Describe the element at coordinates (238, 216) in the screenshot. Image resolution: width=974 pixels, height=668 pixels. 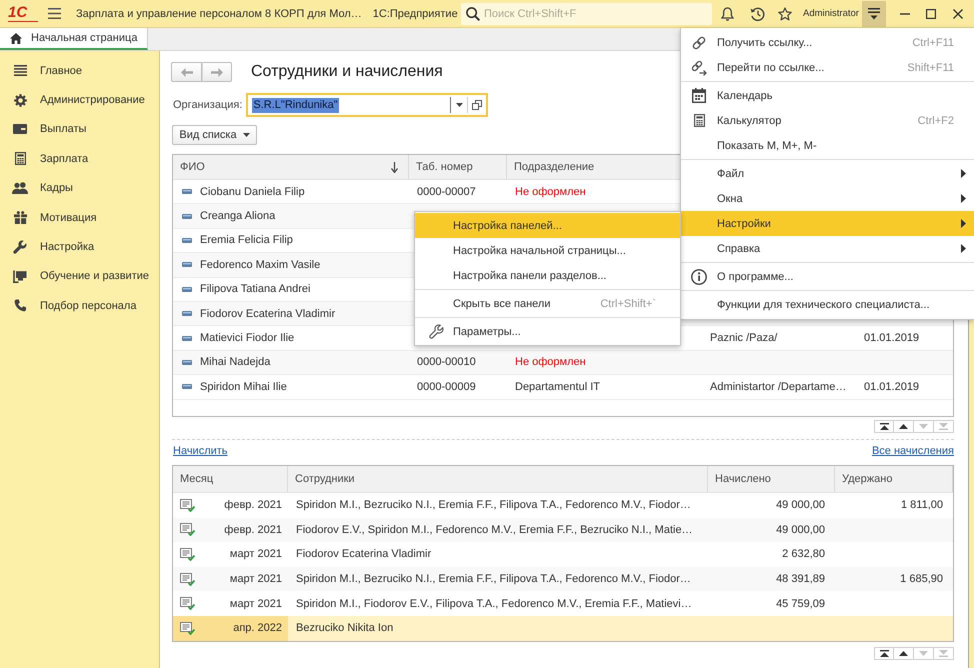
I see `table-cell: Creanga Aliona` at that location.